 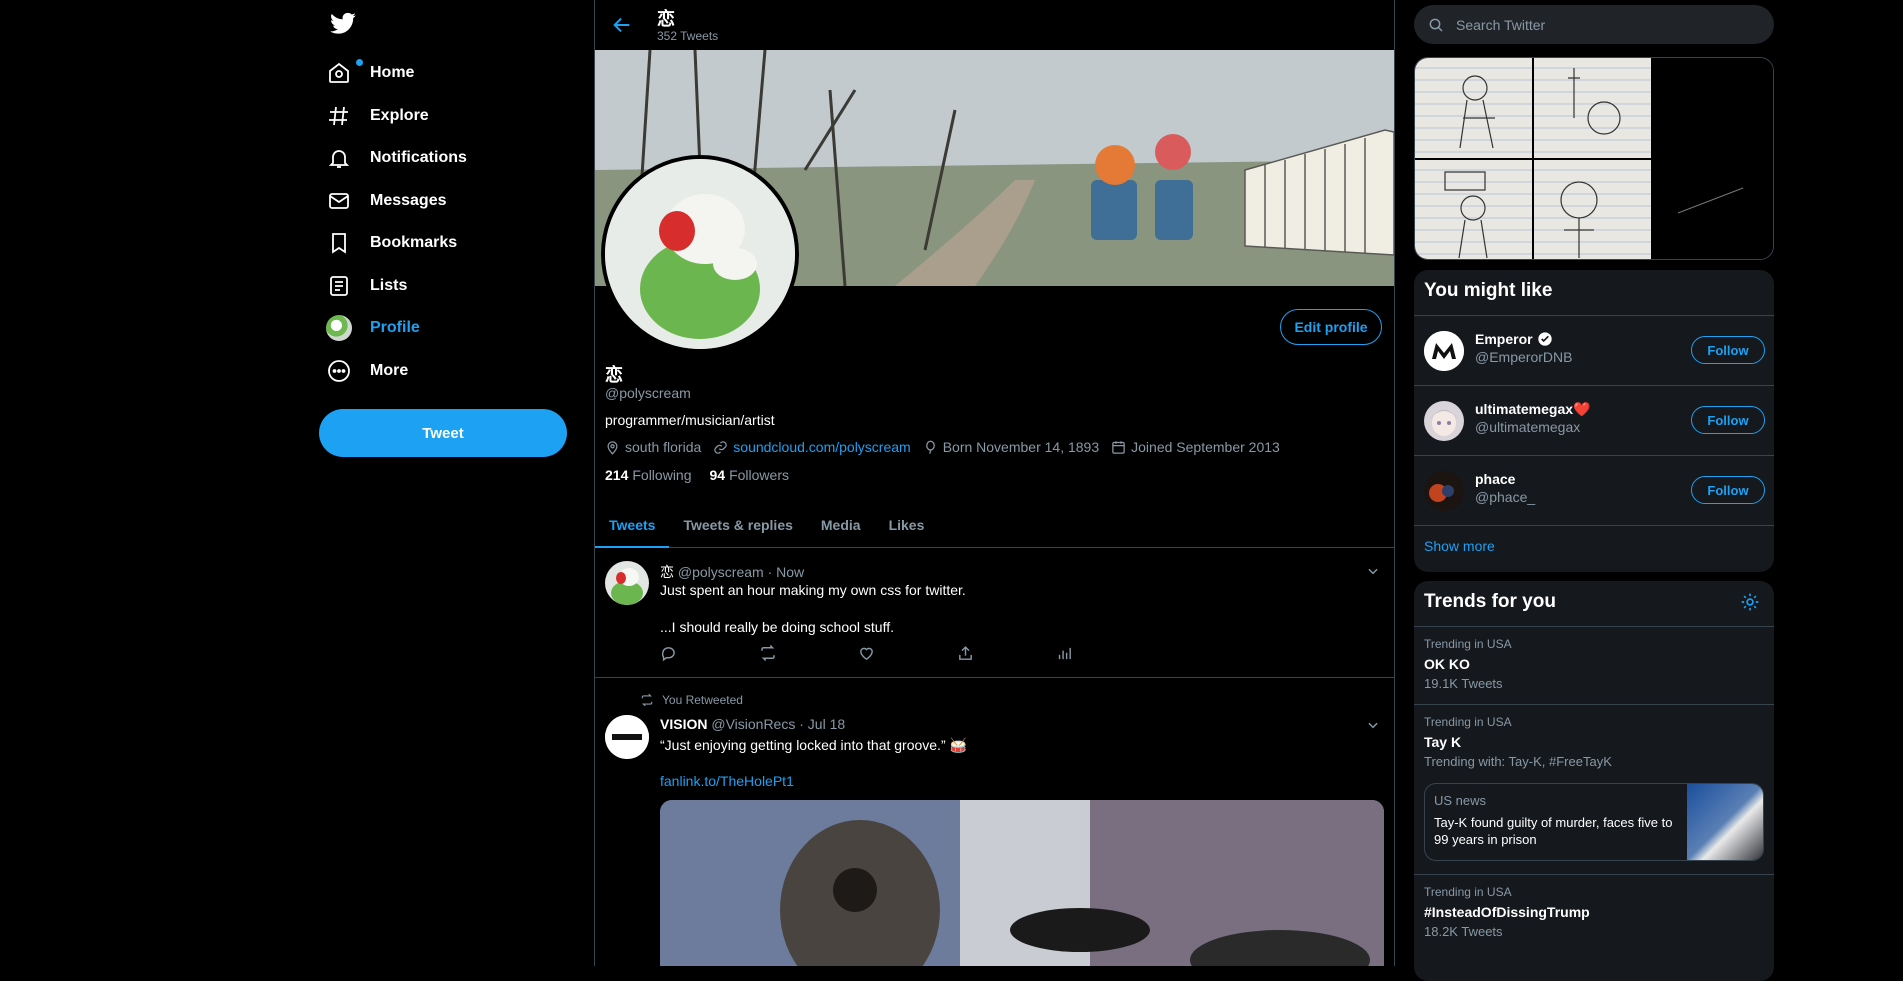 I want to click on like-icon, so click(x=907, y=653).